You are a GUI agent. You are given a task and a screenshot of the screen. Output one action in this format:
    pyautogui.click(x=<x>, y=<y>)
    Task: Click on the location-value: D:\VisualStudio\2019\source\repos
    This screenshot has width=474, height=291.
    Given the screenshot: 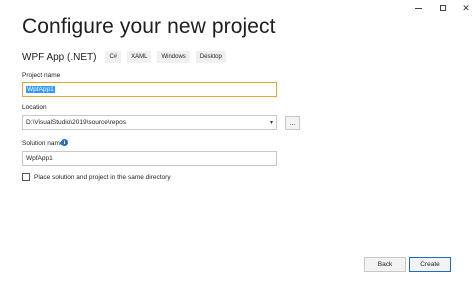 What is the action you would take?
    pyautogui.click(x=76, y=122)
    